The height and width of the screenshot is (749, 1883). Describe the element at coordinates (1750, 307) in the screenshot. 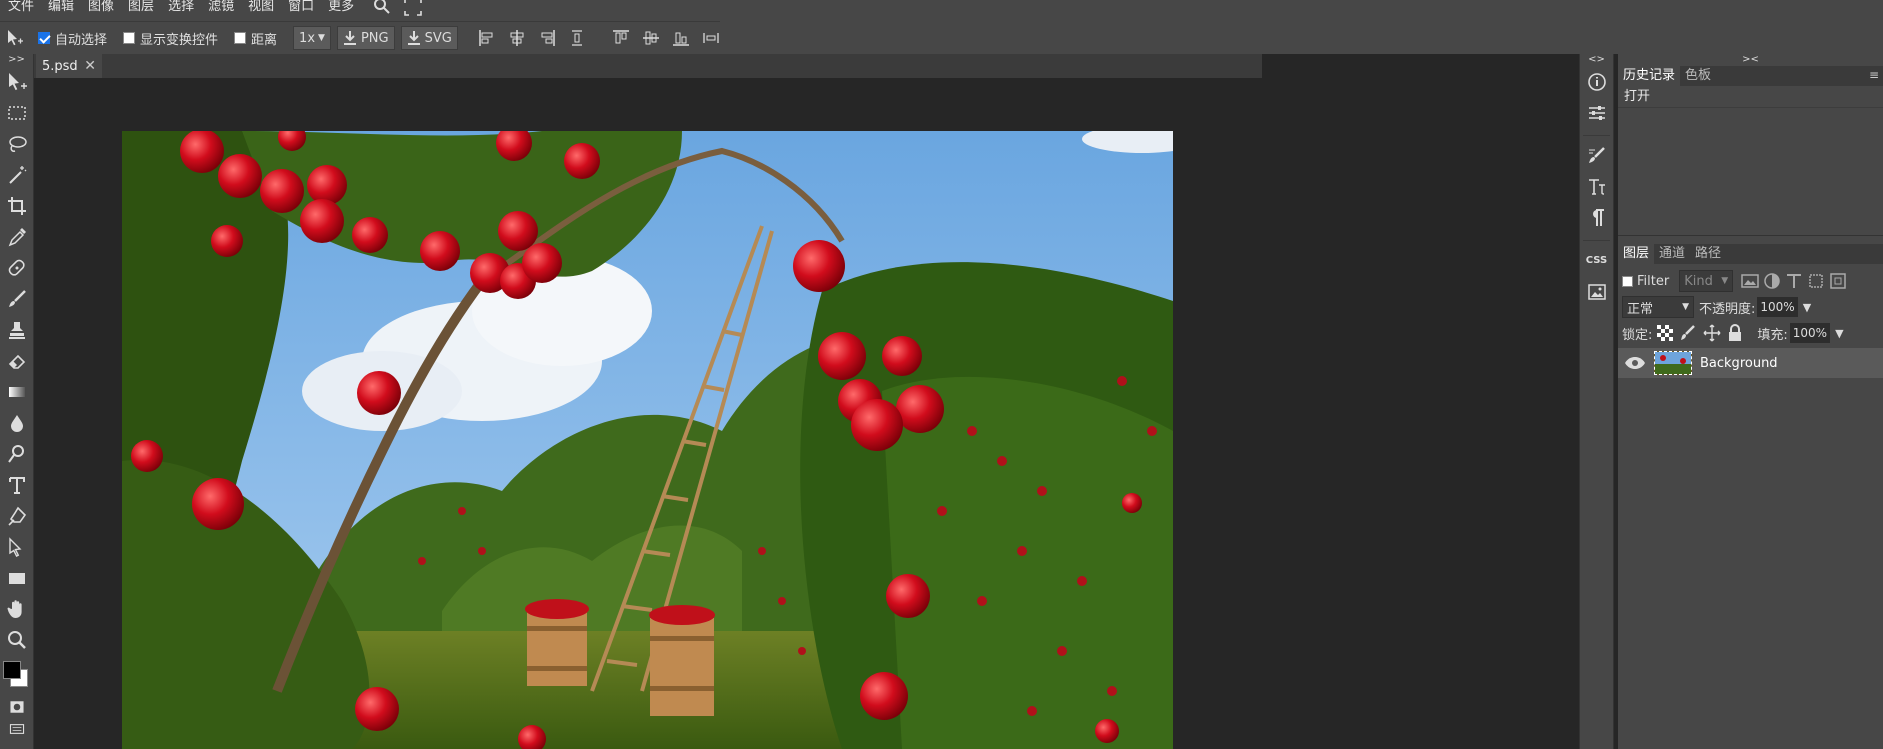

I see `blend-row: 正常 ▼ 不透明度: 100% ▼` at that location.